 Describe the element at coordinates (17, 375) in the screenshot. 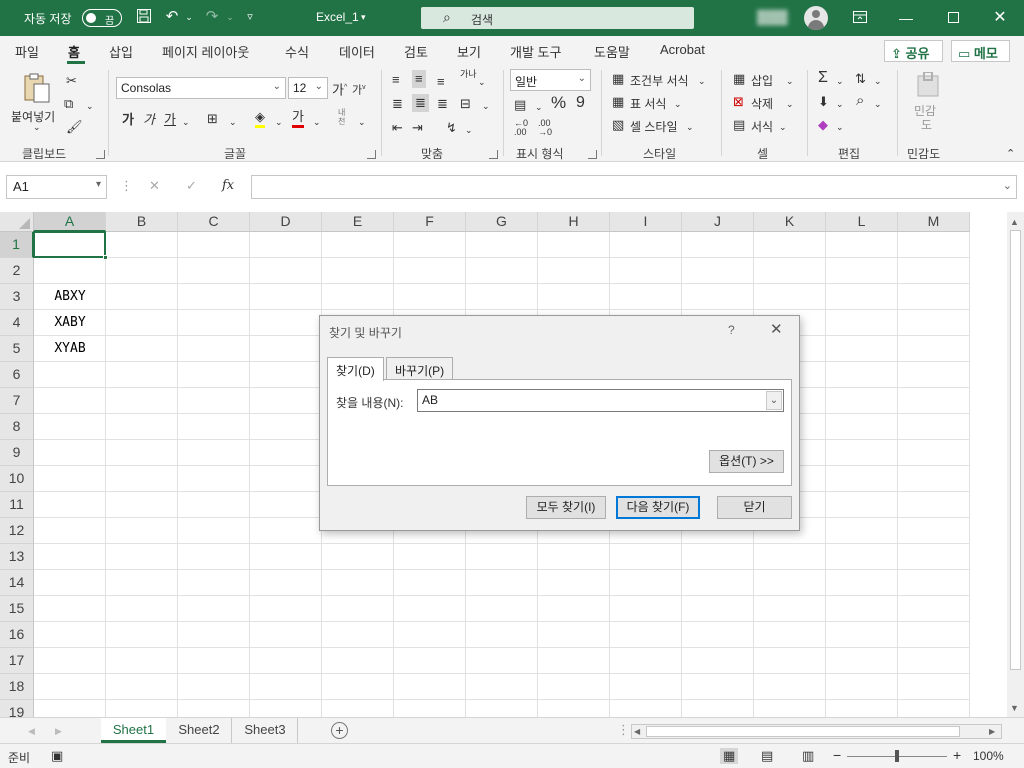

I see `row-header-6: 6` at that location.